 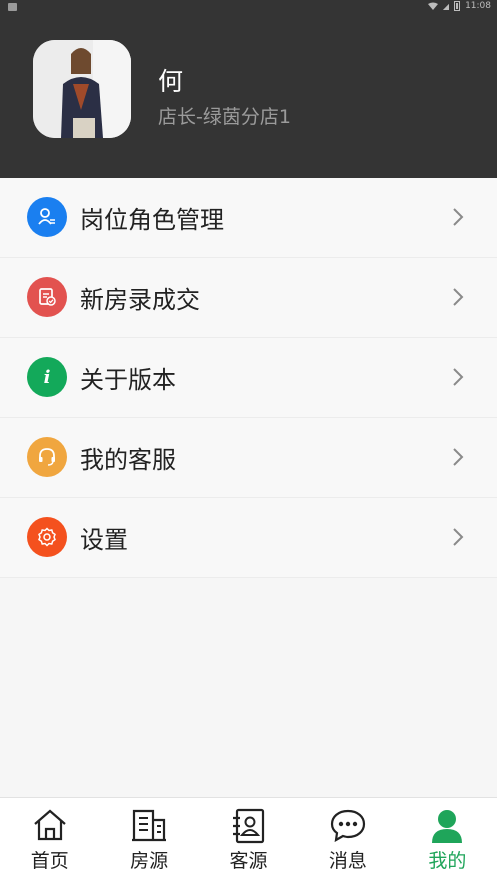 I want to click on menu-item-label: 岗位角色管理, so click(x=152, y=220).